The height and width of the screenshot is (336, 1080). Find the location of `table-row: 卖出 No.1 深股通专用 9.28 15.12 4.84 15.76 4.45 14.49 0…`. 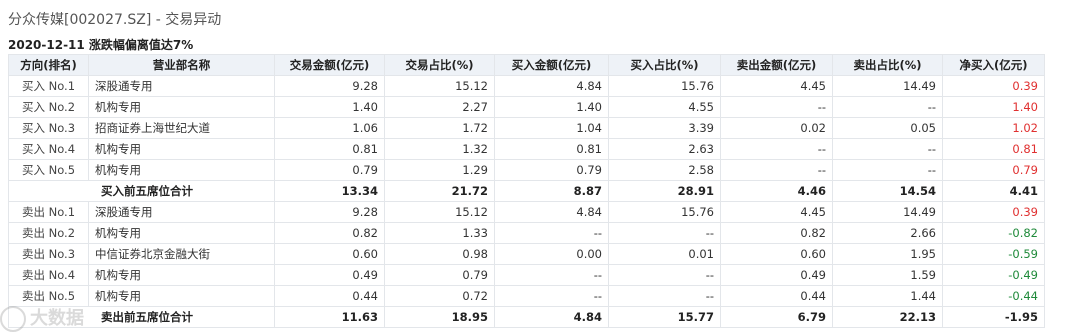

table-row: 卖出 No.1 深股通专用 9.28 15.12 4.84 15.76 4.45 14.49 0… is located at coordinates (526, 212).